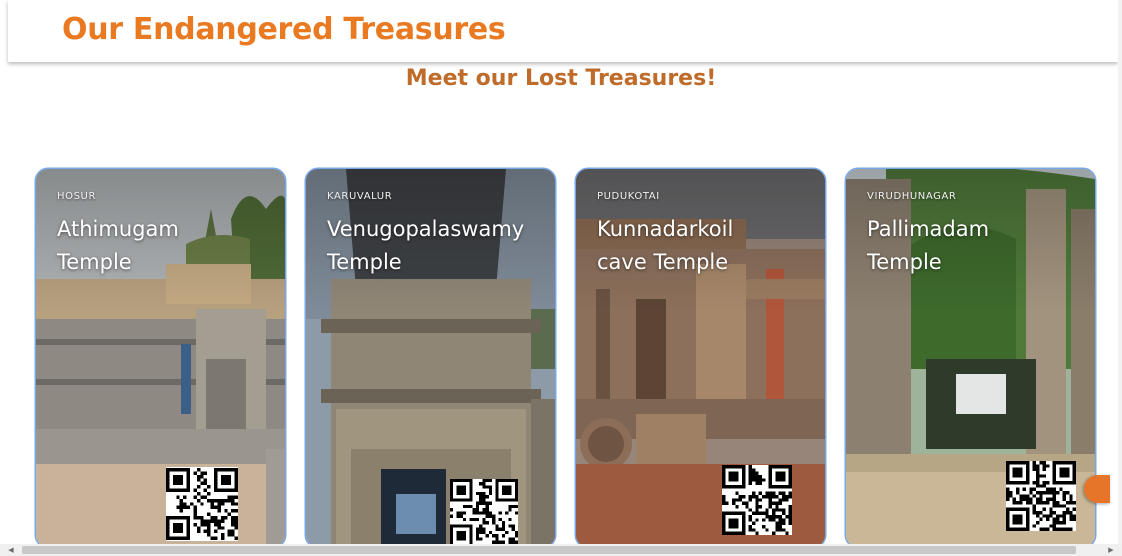  What do you see at coordinates (1111, 550) in the screenshot?
I see `caret-right-icon: ▶` at bounding box center [1111, 550].